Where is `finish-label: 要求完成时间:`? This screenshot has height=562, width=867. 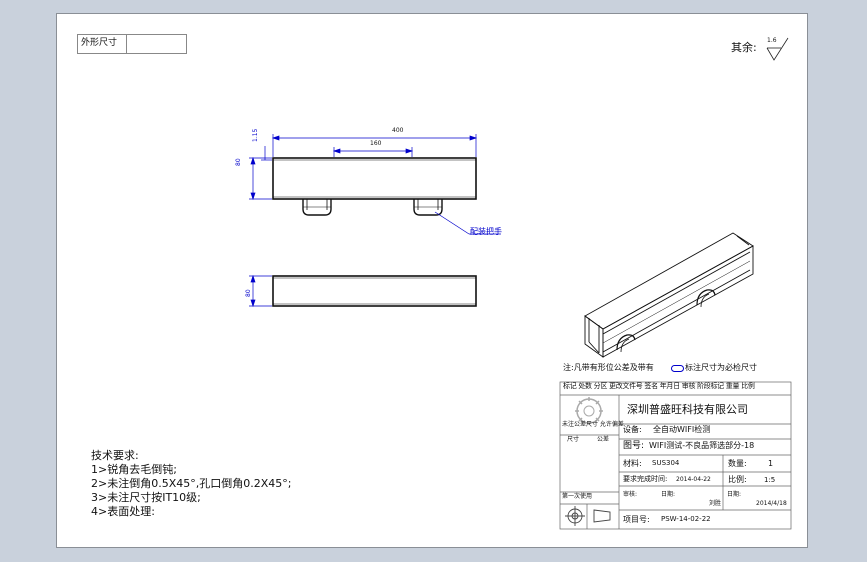
finish-label: 要求完成时间: is located at coordinates (645, 479).